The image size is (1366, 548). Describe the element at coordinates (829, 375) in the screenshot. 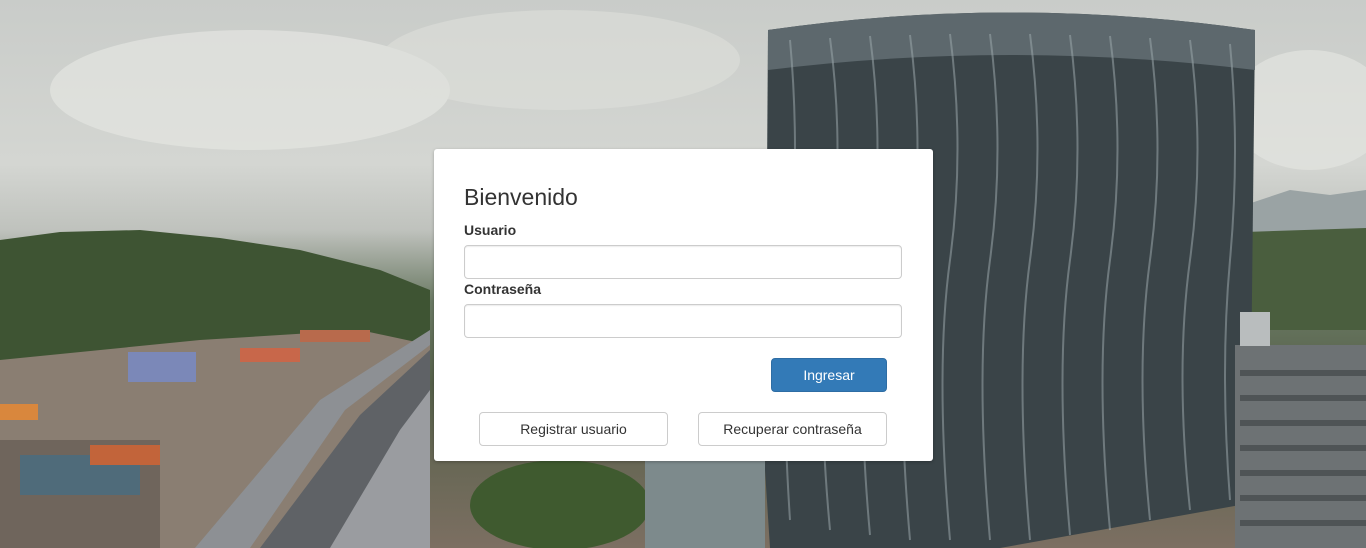

I see `login-button: Ingresar` at that location.